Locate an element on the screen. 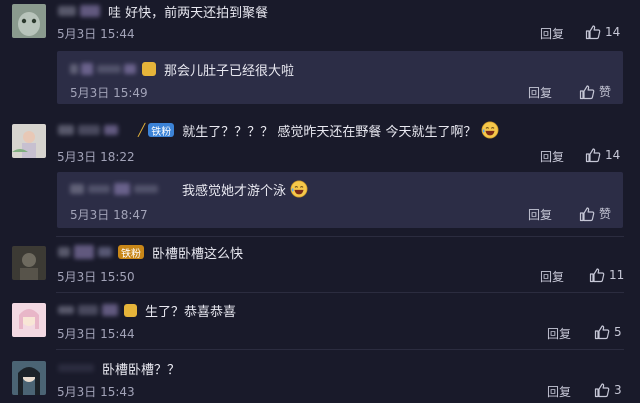 This screenshot has width=640, height=403. like-count: 3 is located at coordinates (618, 390).